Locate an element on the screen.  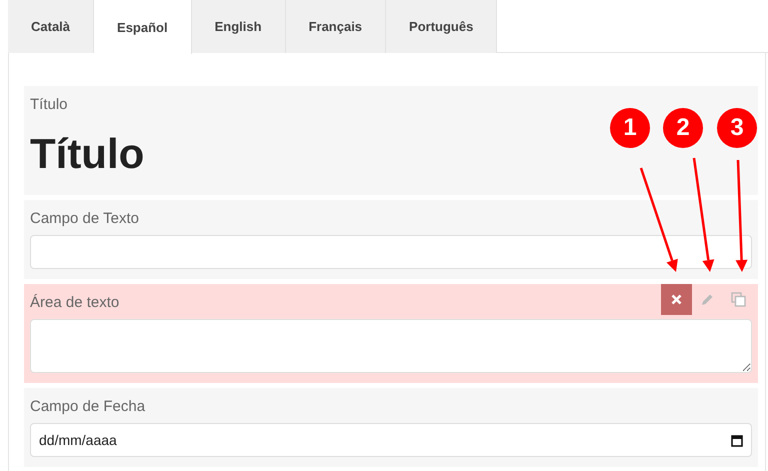
pencil-icon is located at coordinates (707, 299).